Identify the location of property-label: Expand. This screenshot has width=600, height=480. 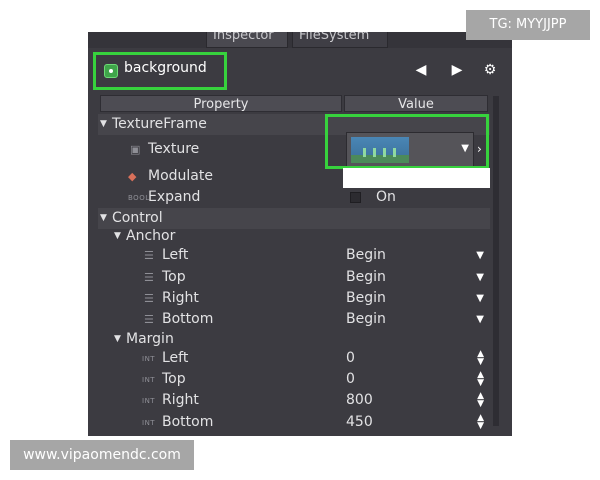
(174, 197).